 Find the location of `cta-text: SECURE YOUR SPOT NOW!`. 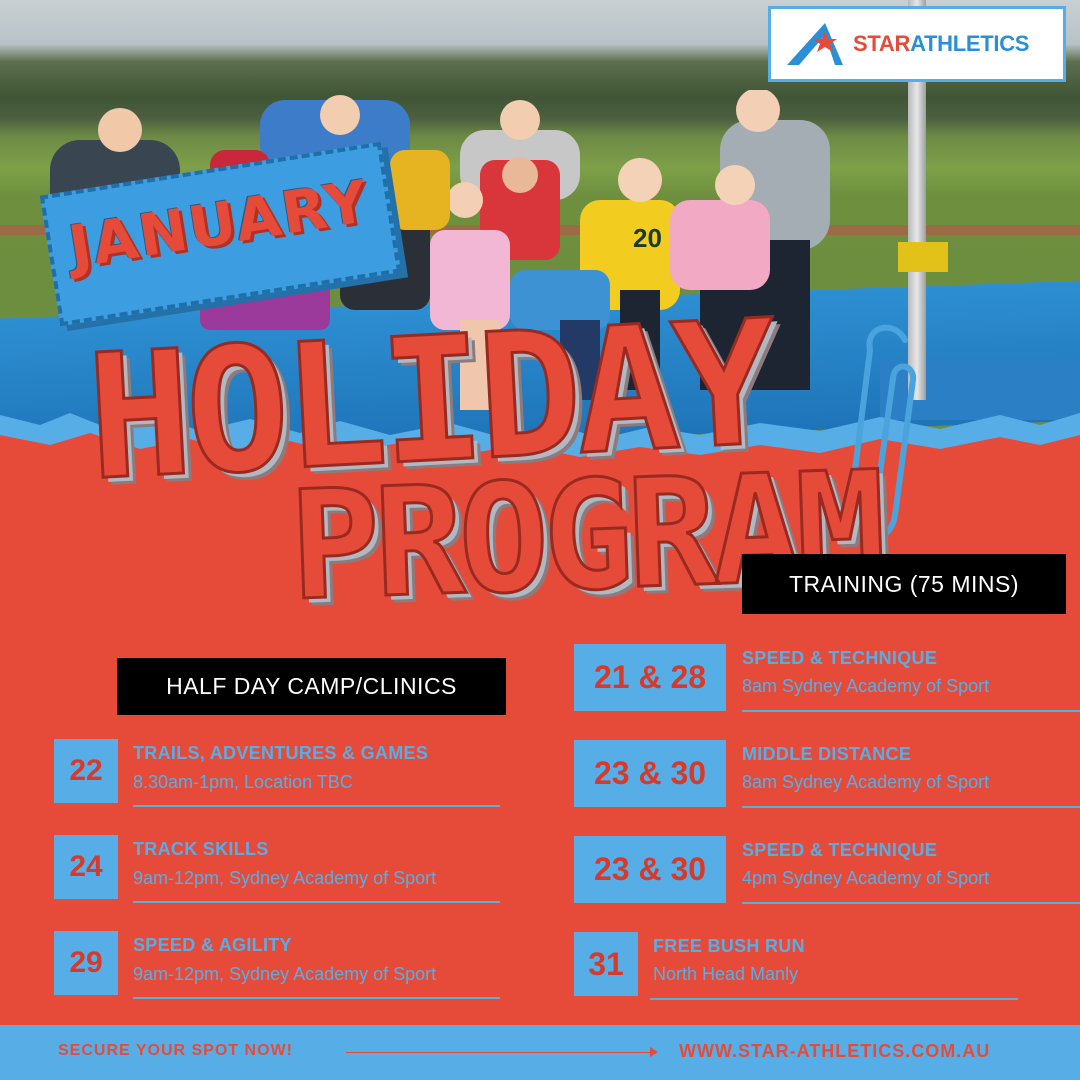

cta-text: SECURE YOUR SPOT NOW! is located at coordinates (175, 1050).